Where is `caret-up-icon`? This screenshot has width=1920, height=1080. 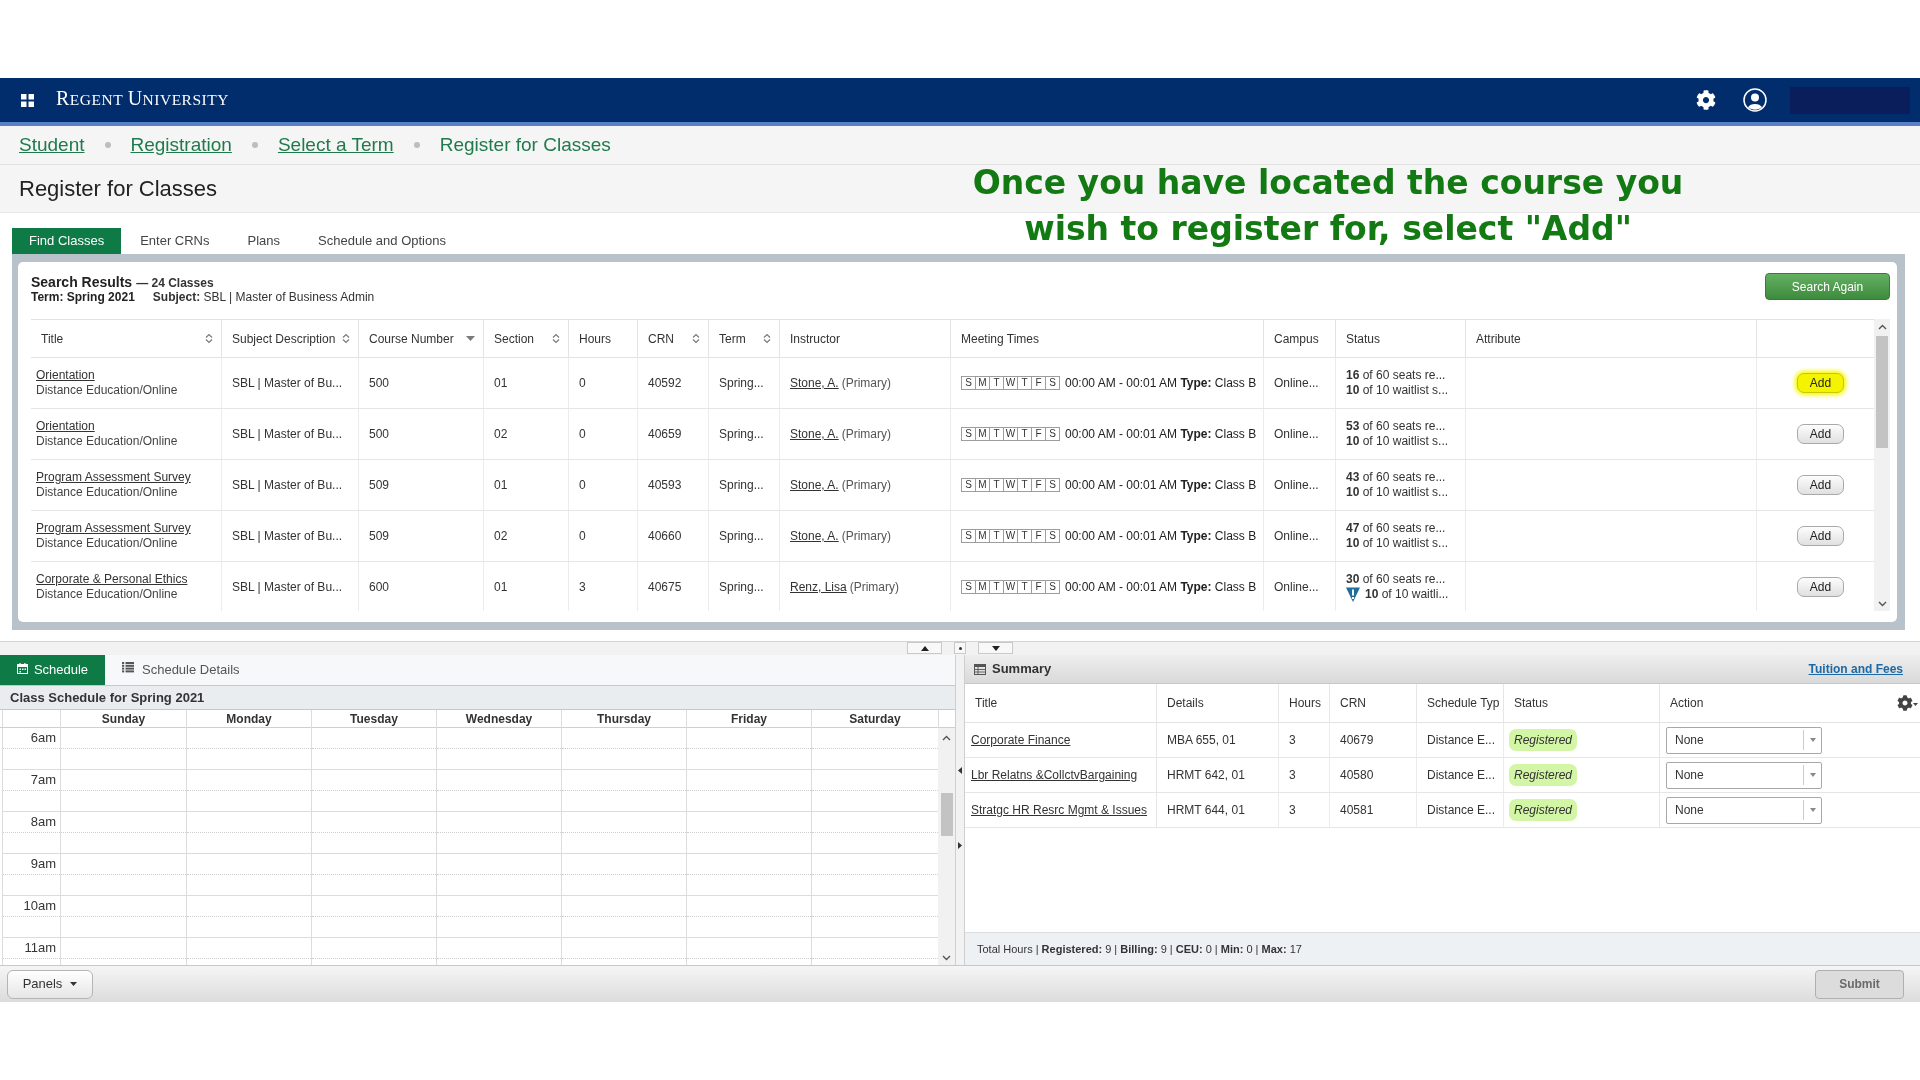
caret-up-icon is located at coordinates (924, 648).